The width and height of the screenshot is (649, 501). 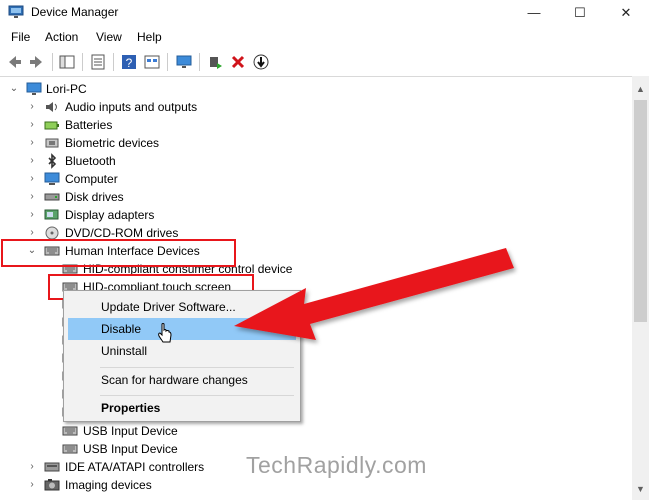 What do you see at coordinates (20, 37) in the screenshot?
I see `menu-file: File` at bounding box center [20, 37].